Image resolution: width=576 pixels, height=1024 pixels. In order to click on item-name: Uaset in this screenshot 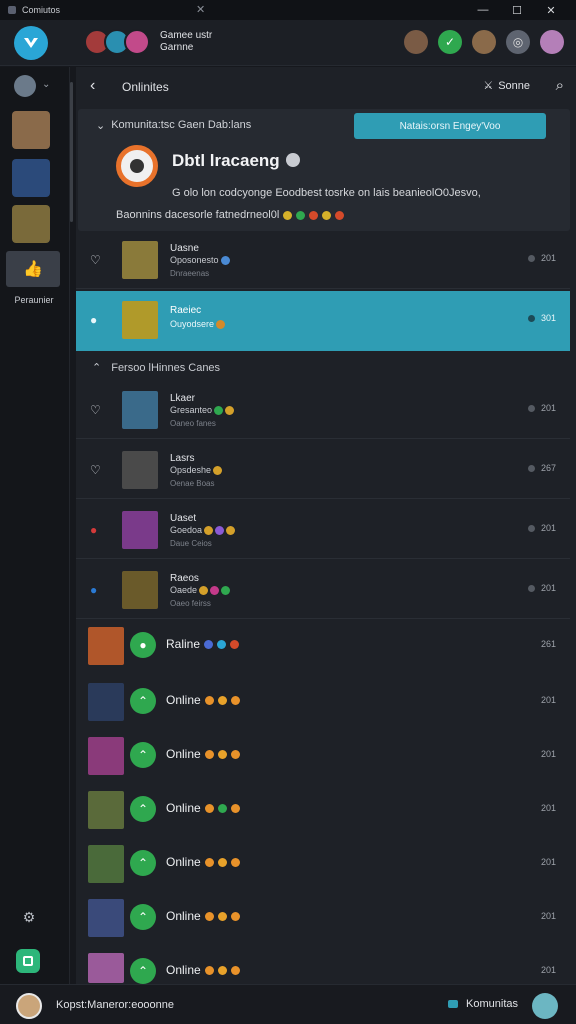, I will do `click(183, 518)`.